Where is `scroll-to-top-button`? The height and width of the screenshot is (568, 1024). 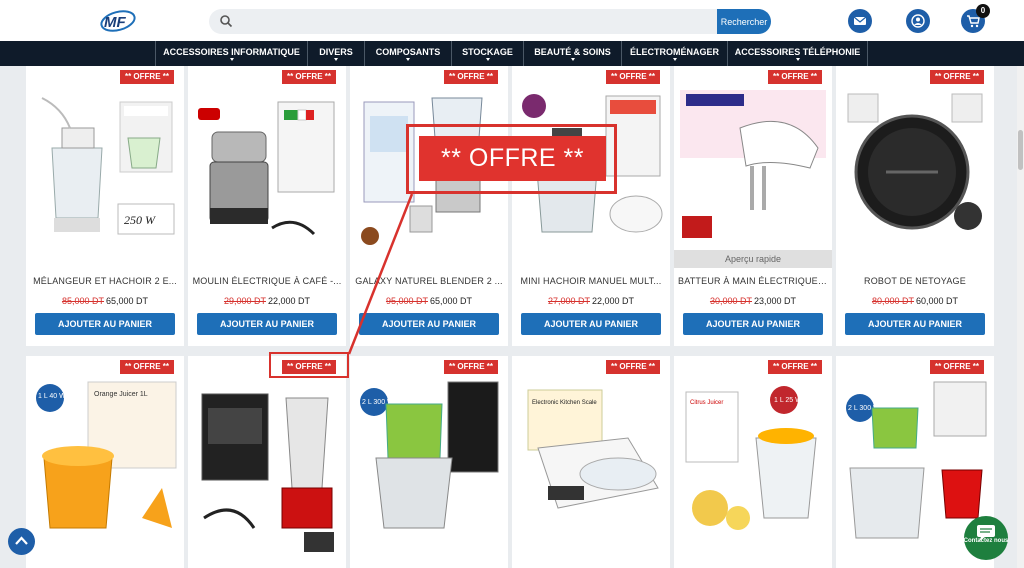 scroll-to-top-button is located at coordinates (21, 541).